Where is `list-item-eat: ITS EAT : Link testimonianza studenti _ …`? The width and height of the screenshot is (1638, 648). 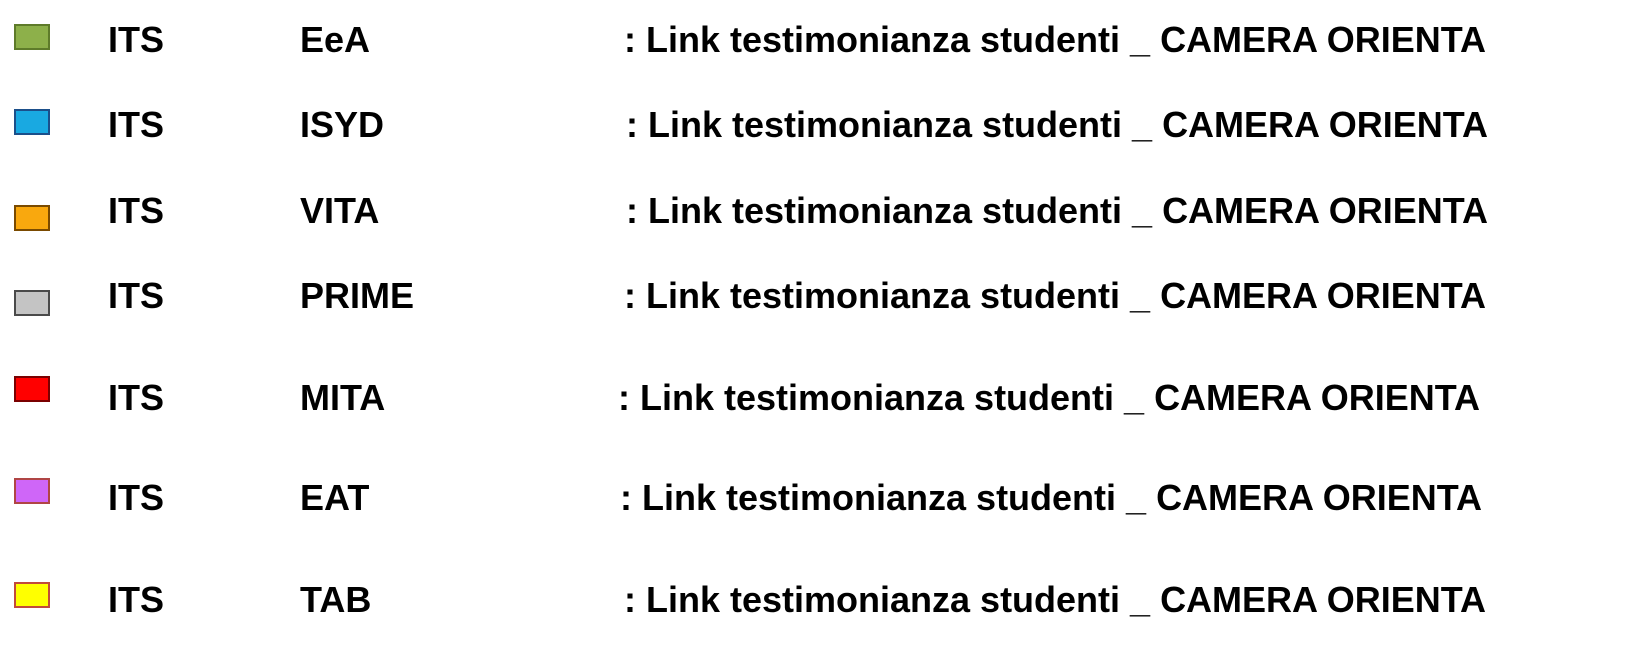
list-item-eat: ITS EAT : Link testimonianza studenti _ … is located at coordinates (819, 498).